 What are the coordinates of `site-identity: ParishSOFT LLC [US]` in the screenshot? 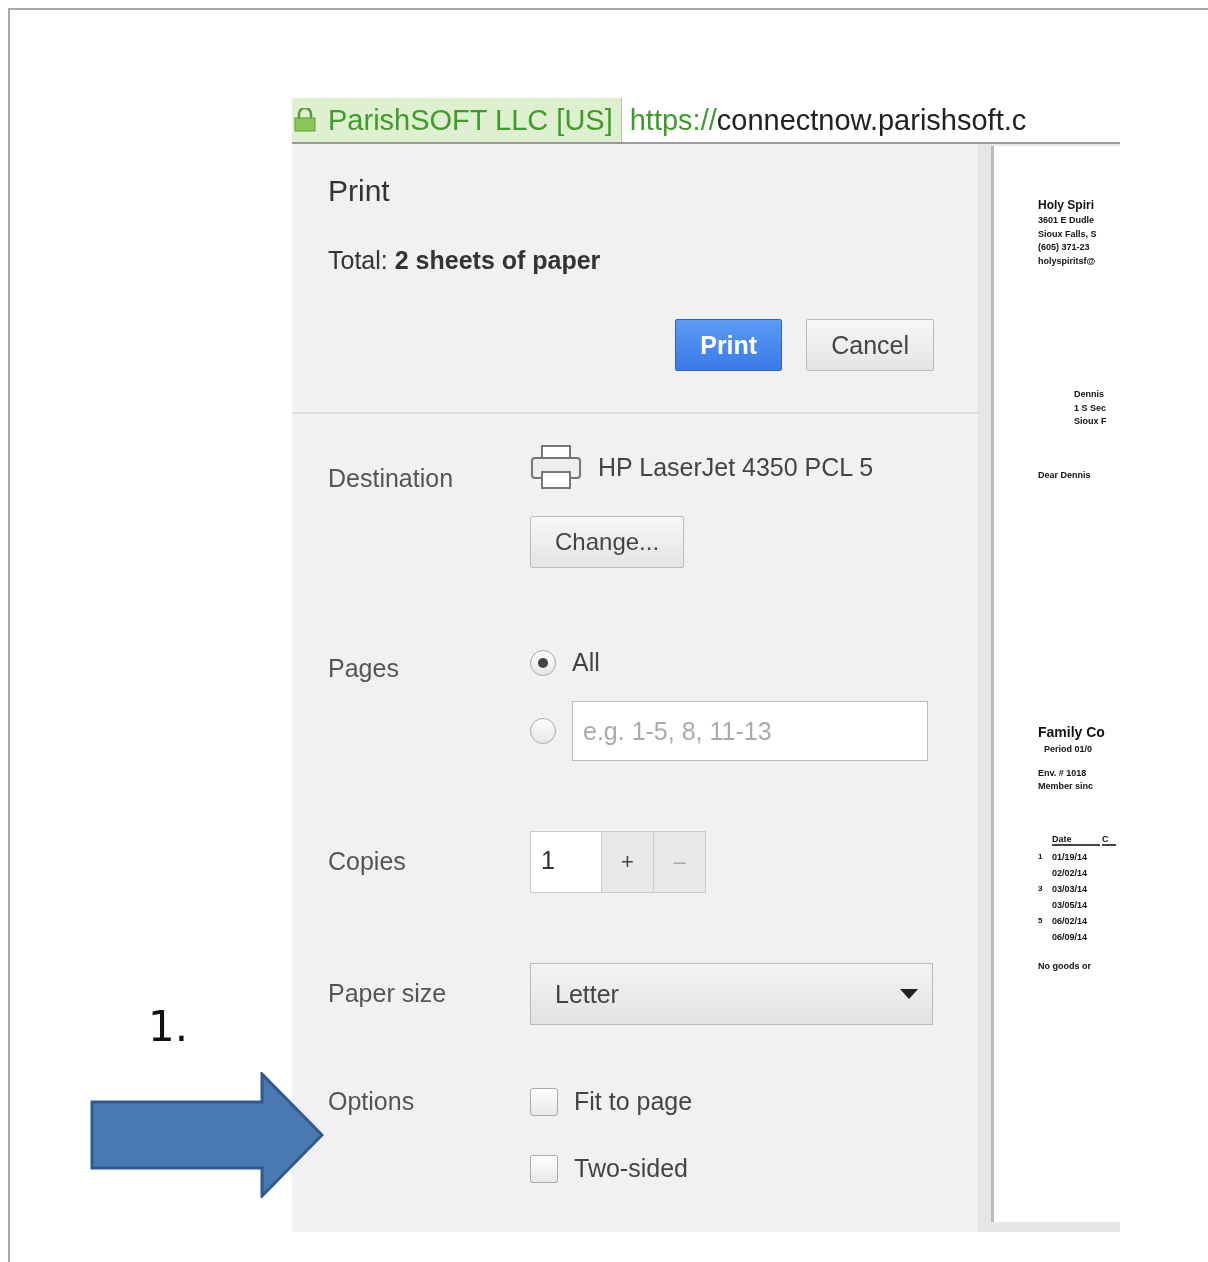 It's located at (470, 120).